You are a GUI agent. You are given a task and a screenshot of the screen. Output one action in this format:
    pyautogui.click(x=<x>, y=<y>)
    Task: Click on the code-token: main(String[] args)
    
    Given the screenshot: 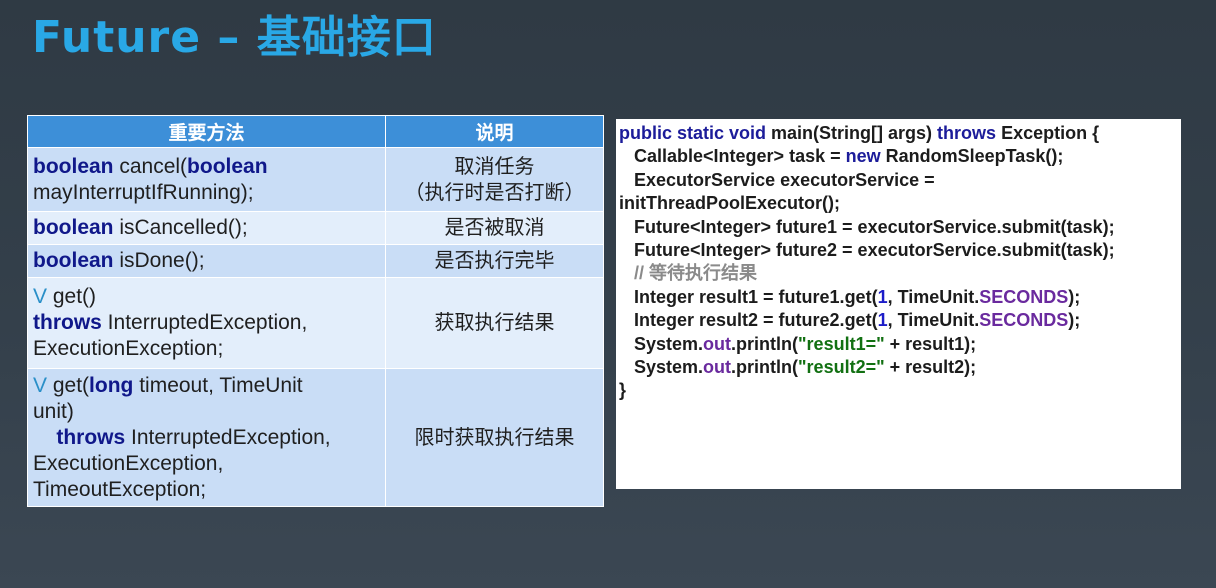 What is the action you would take?
    pyautogui.click(x=852, y=133)
    